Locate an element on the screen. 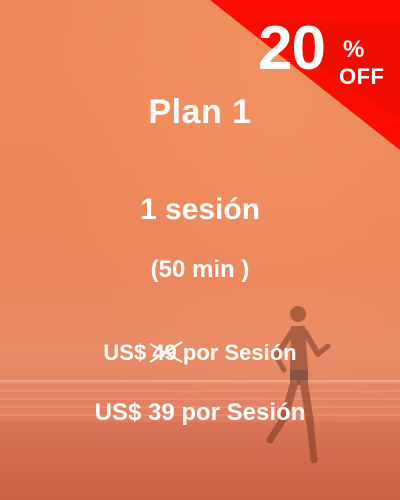  discount-percent-number: 20 is located at coordinates (292, 48).